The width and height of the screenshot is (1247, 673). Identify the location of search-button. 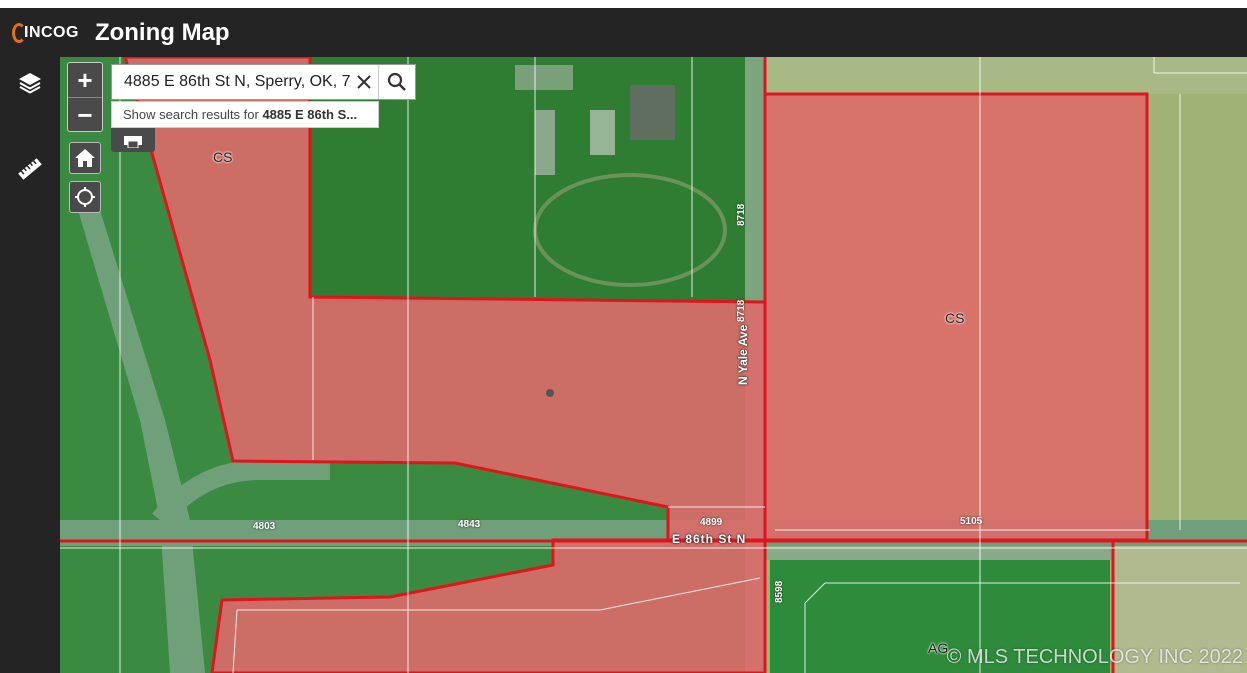
(396, 82).